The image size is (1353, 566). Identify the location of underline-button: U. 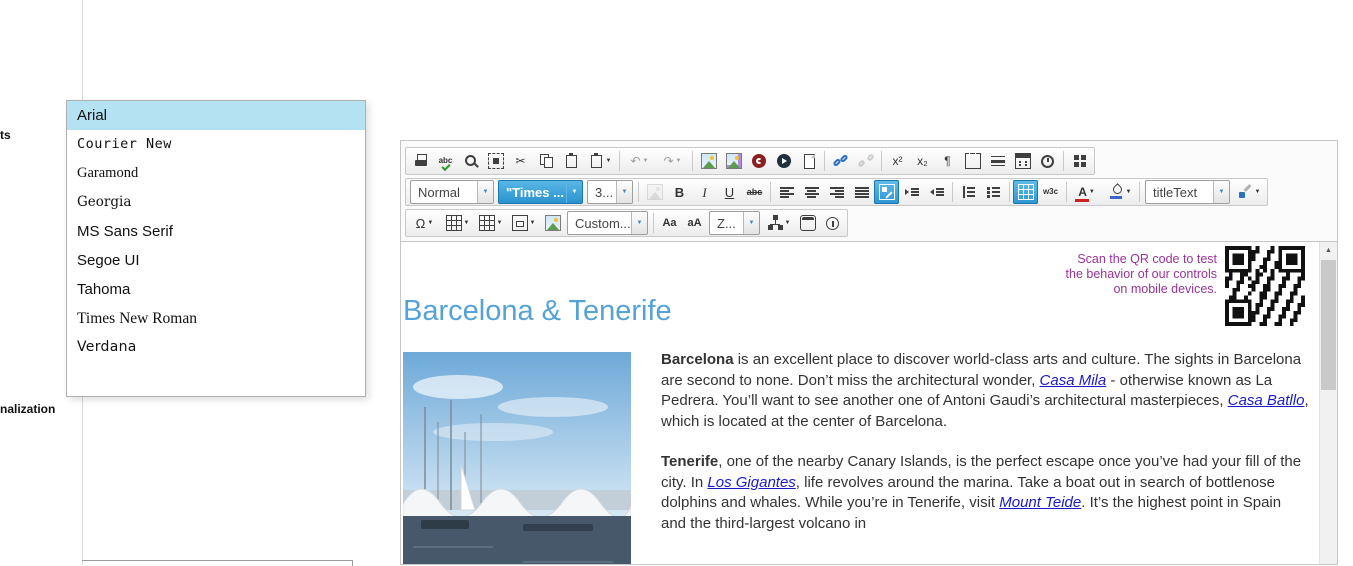
(729, 192).